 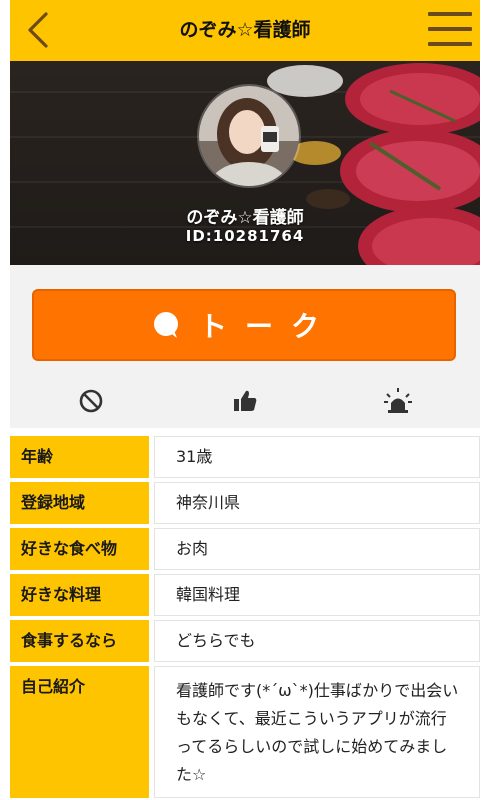 I want to click on alarm-light-icon, so click(x=398, y=400).